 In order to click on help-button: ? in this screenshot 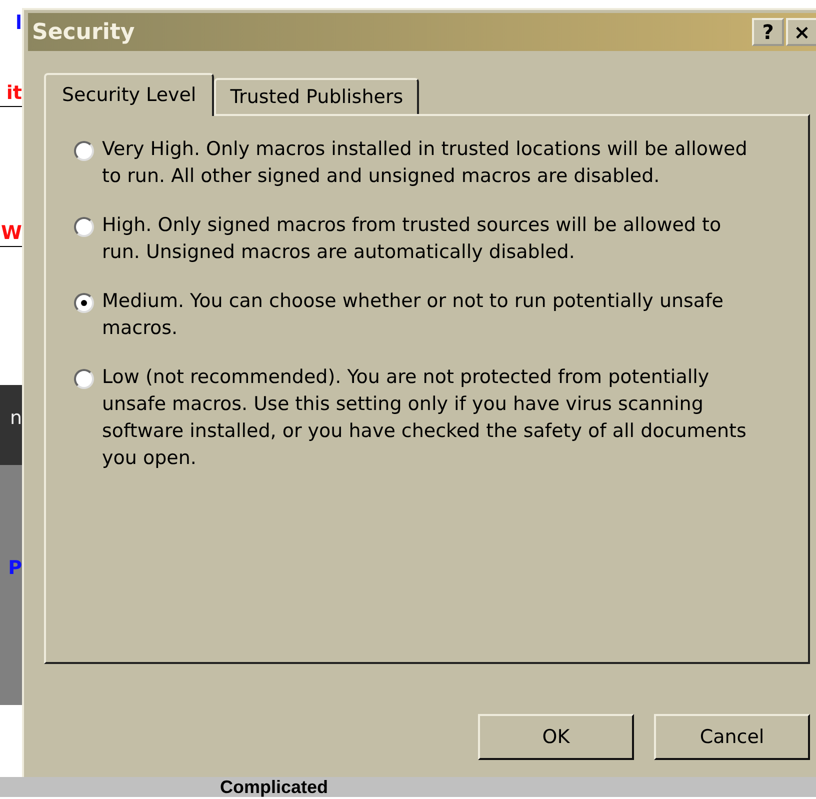, I will do `click(768, 32)`.